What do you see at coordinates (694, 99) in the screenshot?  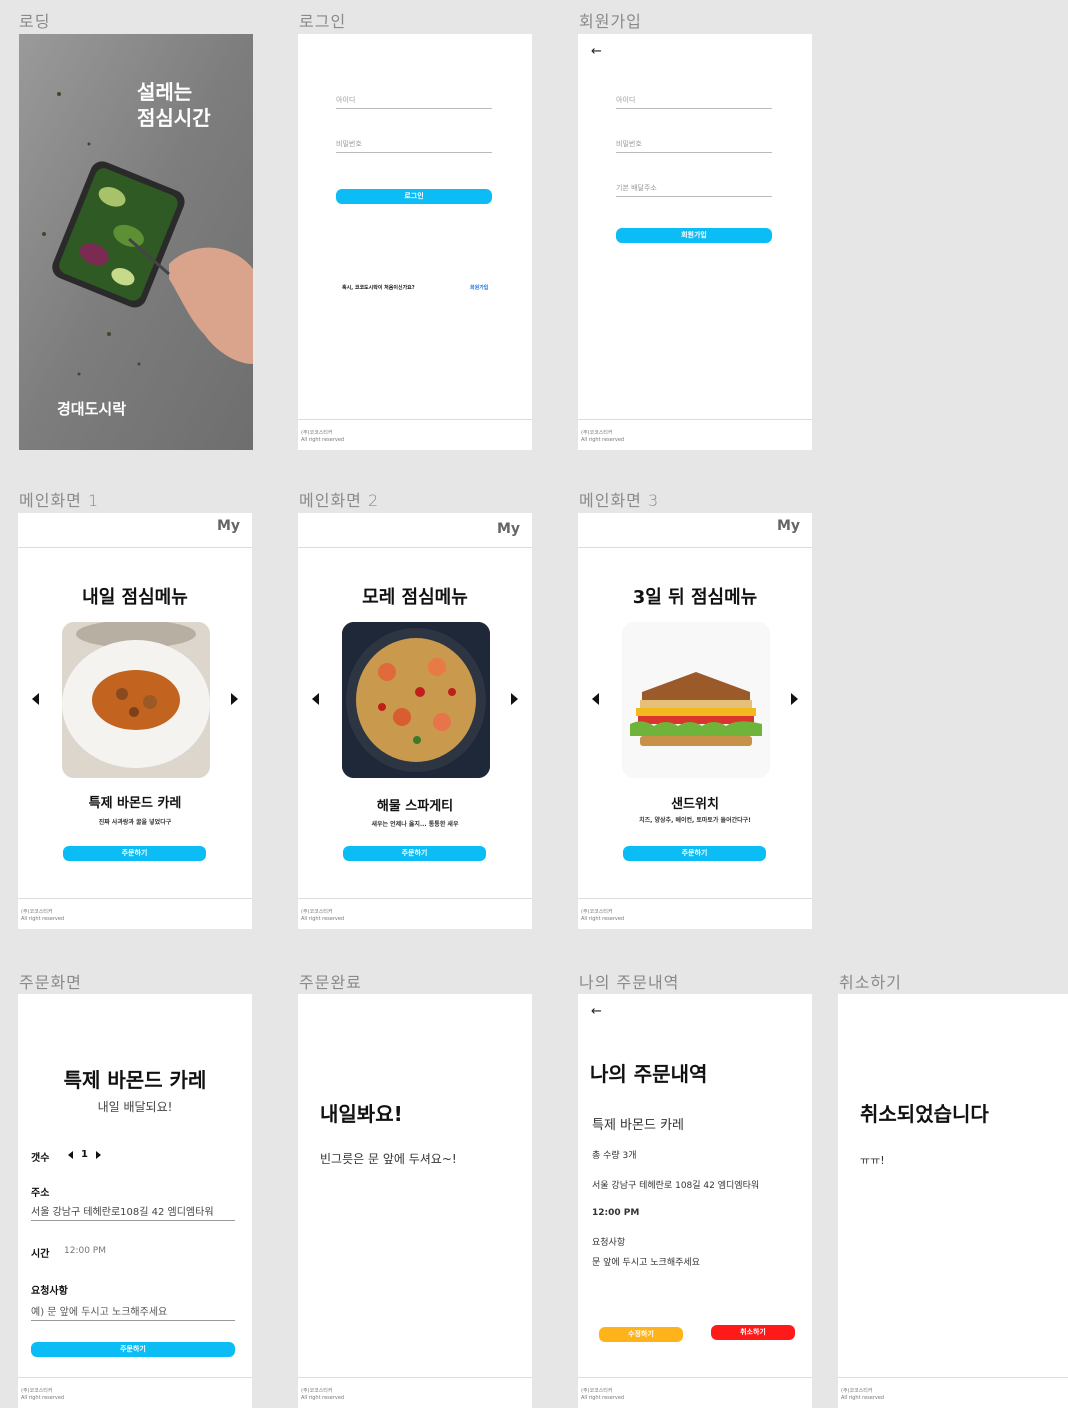 I see `signup-id-input: 아이디` at bounding box center [694, 99].